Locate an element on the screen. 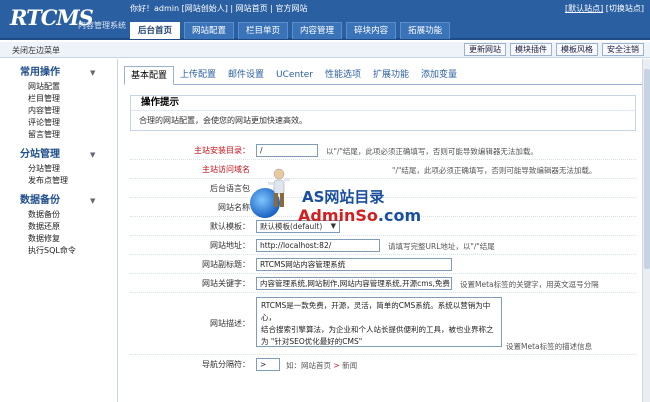 Image resolution: width=650 pixels, height=402 pixels. app-logo-subtitle: 内容管理系统 is located at coordinates (102, 25).